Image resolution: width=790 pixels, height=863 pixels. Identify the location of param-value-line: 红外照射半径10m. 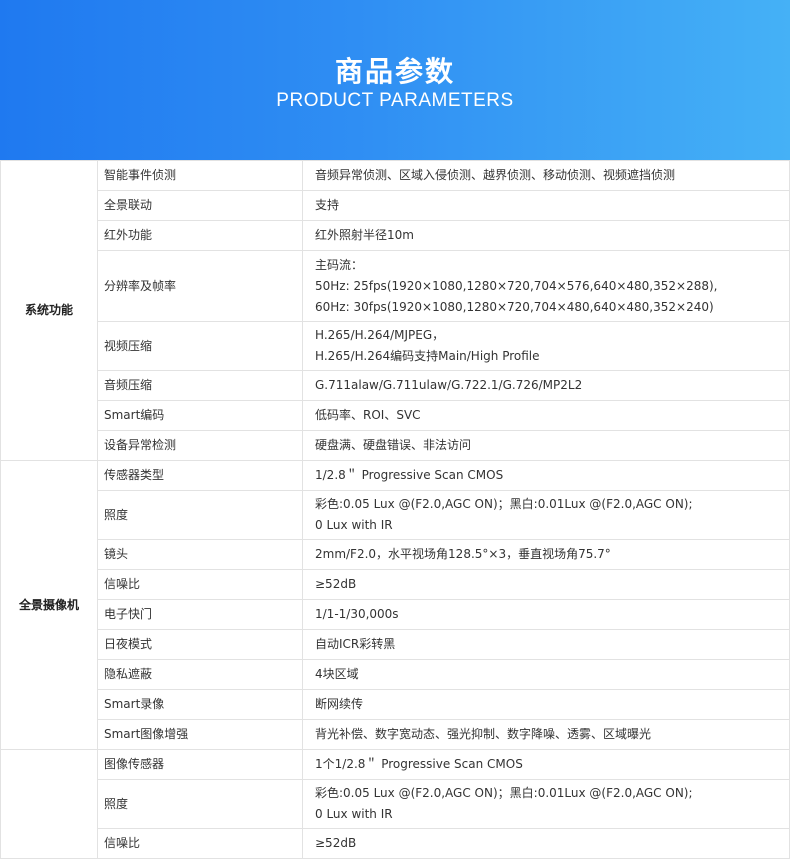
(364, 235).